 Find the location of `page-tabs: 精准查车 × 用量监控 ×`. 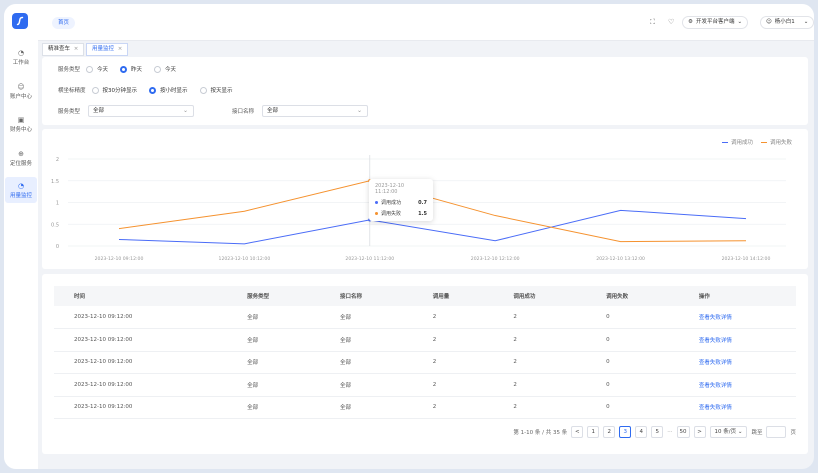

page-tabs: 精准查车 × 用量监控 × is located at coordinates (426, 48).